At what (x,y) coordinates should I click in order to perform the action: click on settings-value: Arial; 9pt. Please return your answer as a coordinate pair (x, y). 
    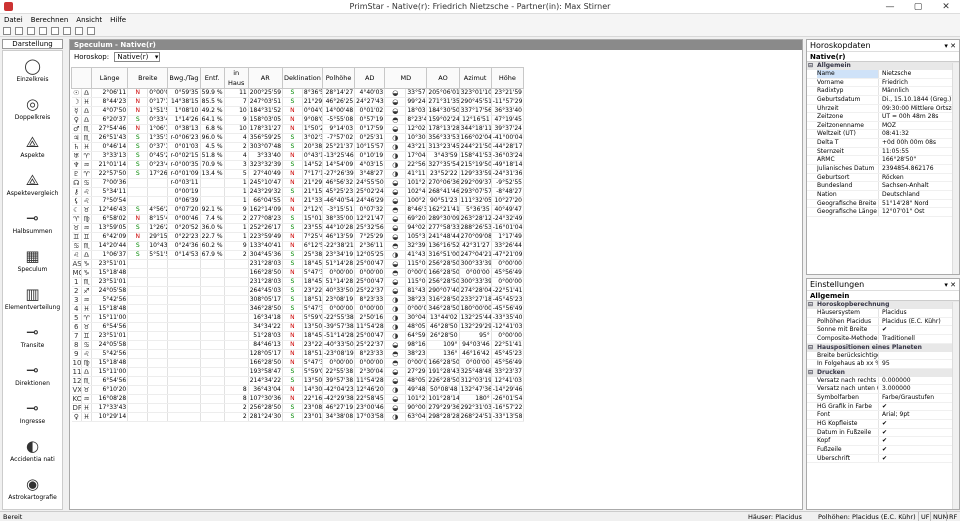
    Looking at the image, I should click on (919, 415).